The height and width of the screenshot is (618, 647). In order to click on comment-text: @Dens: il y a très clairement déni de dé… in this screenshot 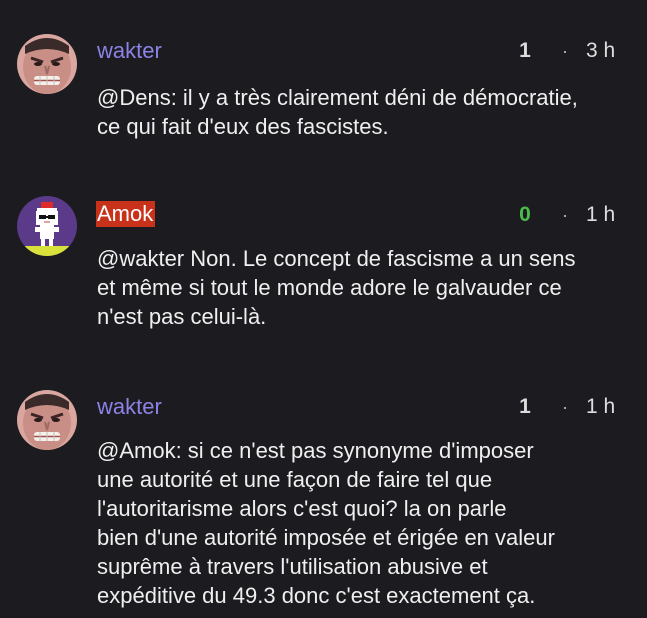, I will do `click(337, 112)`.